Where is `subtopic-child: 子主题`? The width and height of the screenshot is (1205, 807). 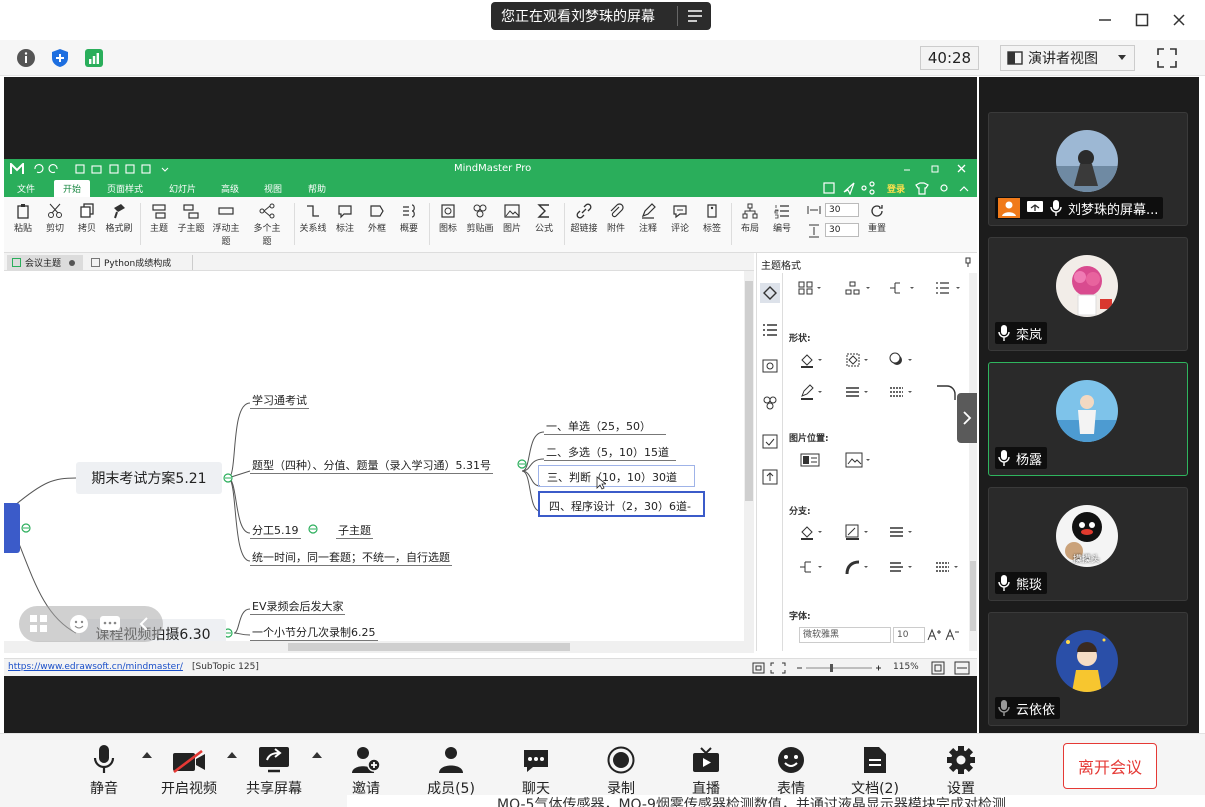 subtopic-child: 子主题 is located at coordinates (354, 530).